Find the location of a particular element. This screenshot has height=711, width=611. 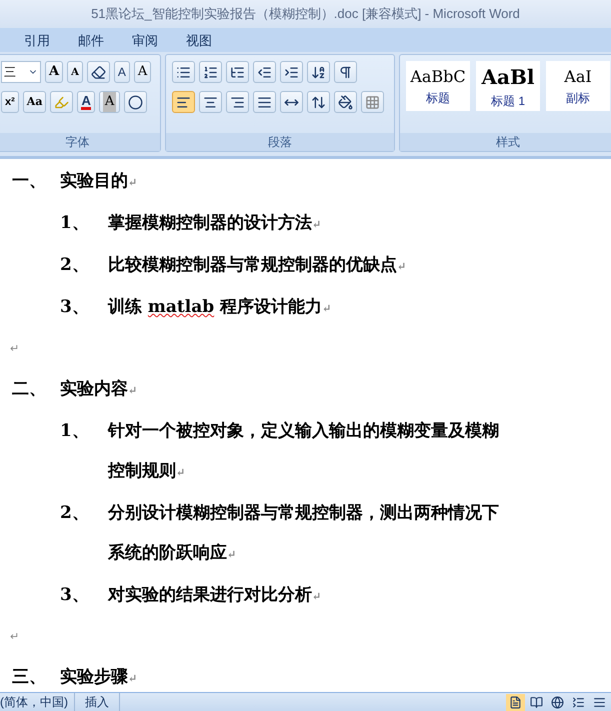

eraser-icon is located at coordinates (98, 72).